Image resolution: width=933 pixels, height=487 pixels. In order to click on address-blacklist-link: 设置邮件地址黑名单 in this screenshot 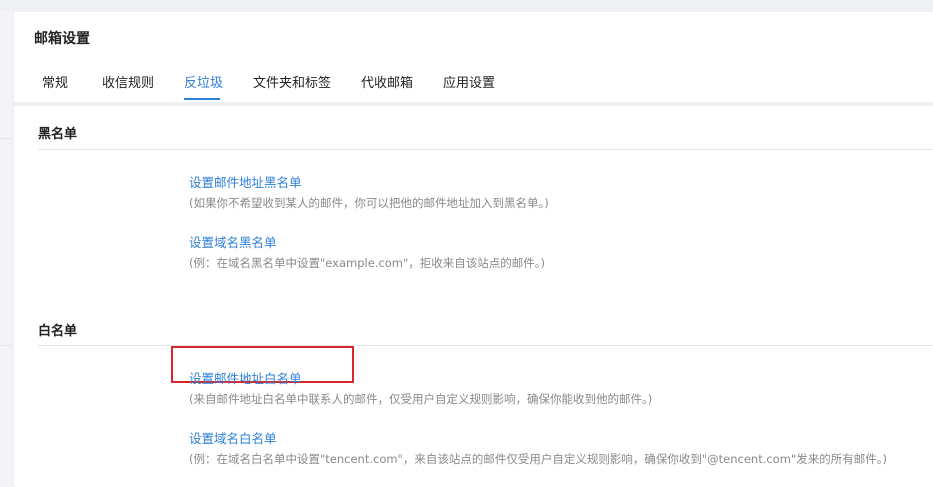, I will do `click(245, 181)`.